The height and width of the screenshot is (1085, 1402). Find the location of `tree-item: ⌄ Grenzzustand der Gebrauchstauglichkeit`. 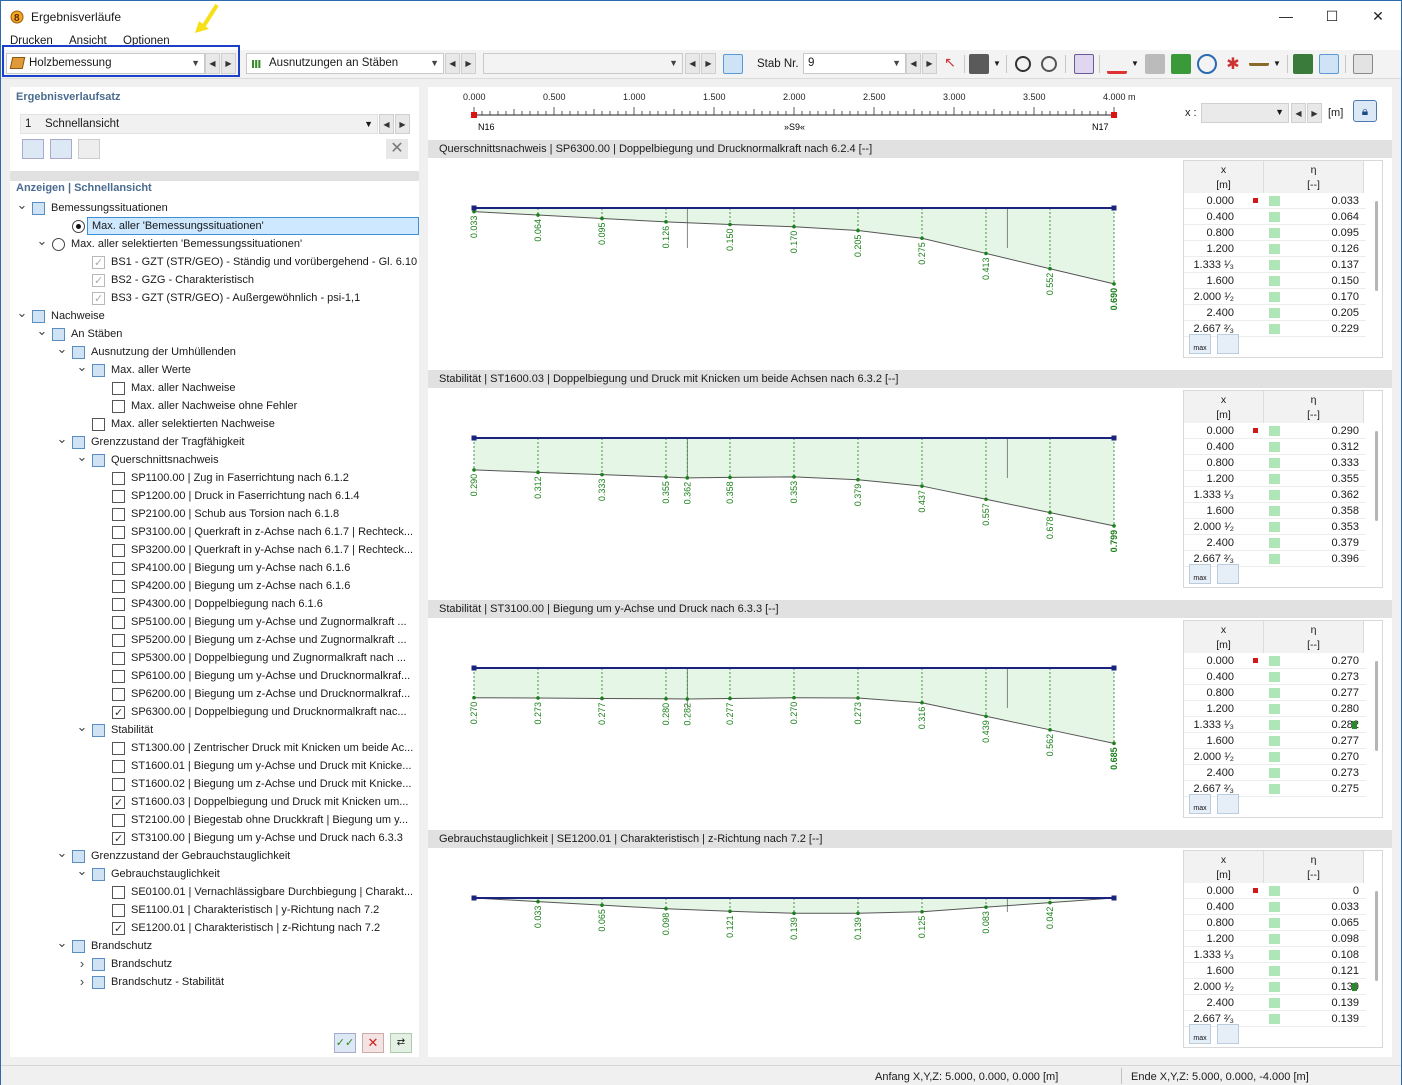

tree-item: ⌄ Grenzzustand der Gebrauchstauglichkeit is located at coordinates (214, 855).